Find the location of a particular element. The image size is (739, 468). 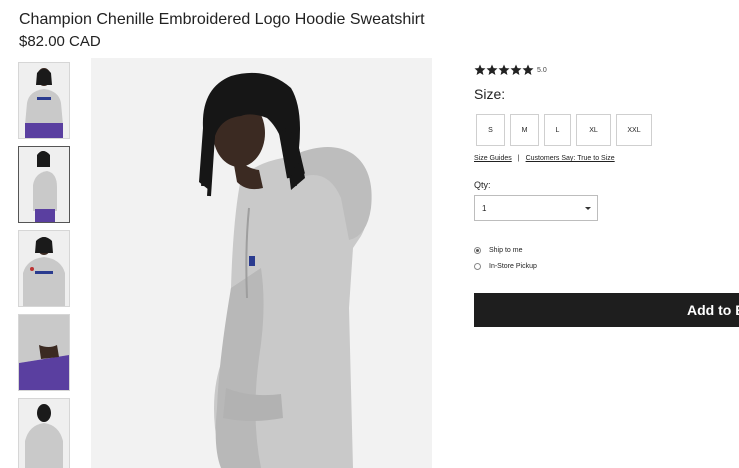

ship-to-me-label: Ship to me is located at coordinates (506, 250).